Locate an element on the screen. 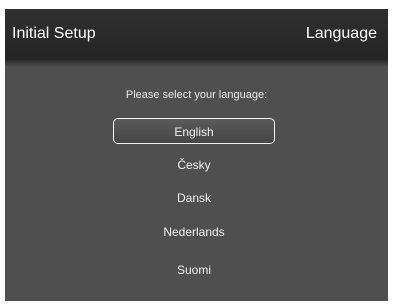 This screenshot has height=307, width=393. language-prompt: Please select your language: is located at coordinates (196, 95).